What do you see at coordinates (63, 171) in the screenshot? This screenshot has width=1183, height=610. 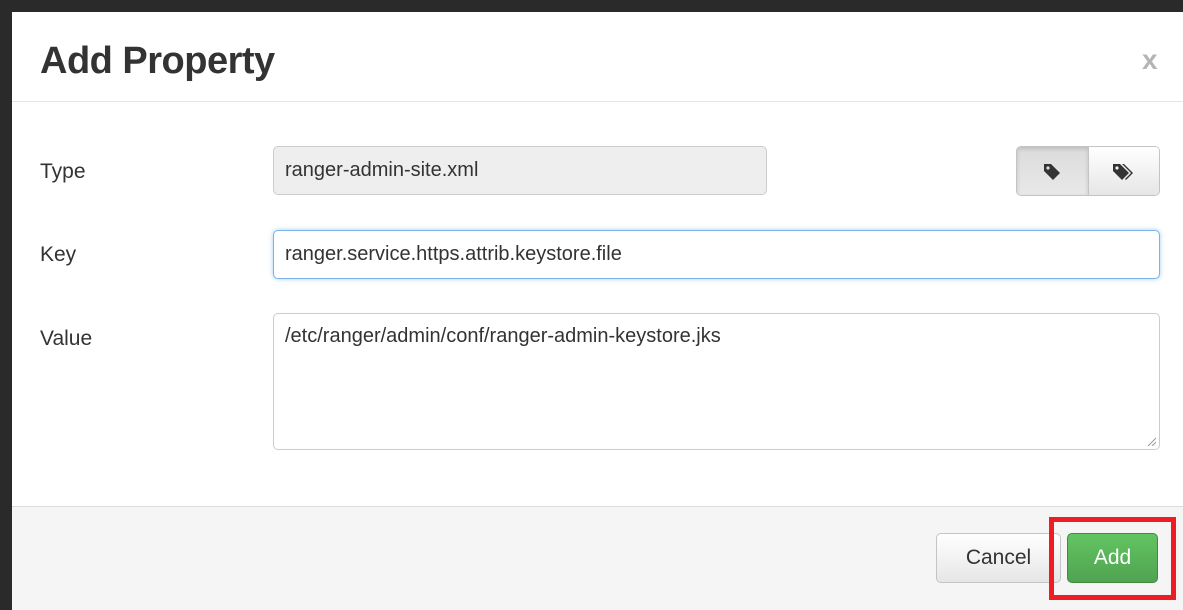 I see `type-label: Type` at bounding box center [63, 171].